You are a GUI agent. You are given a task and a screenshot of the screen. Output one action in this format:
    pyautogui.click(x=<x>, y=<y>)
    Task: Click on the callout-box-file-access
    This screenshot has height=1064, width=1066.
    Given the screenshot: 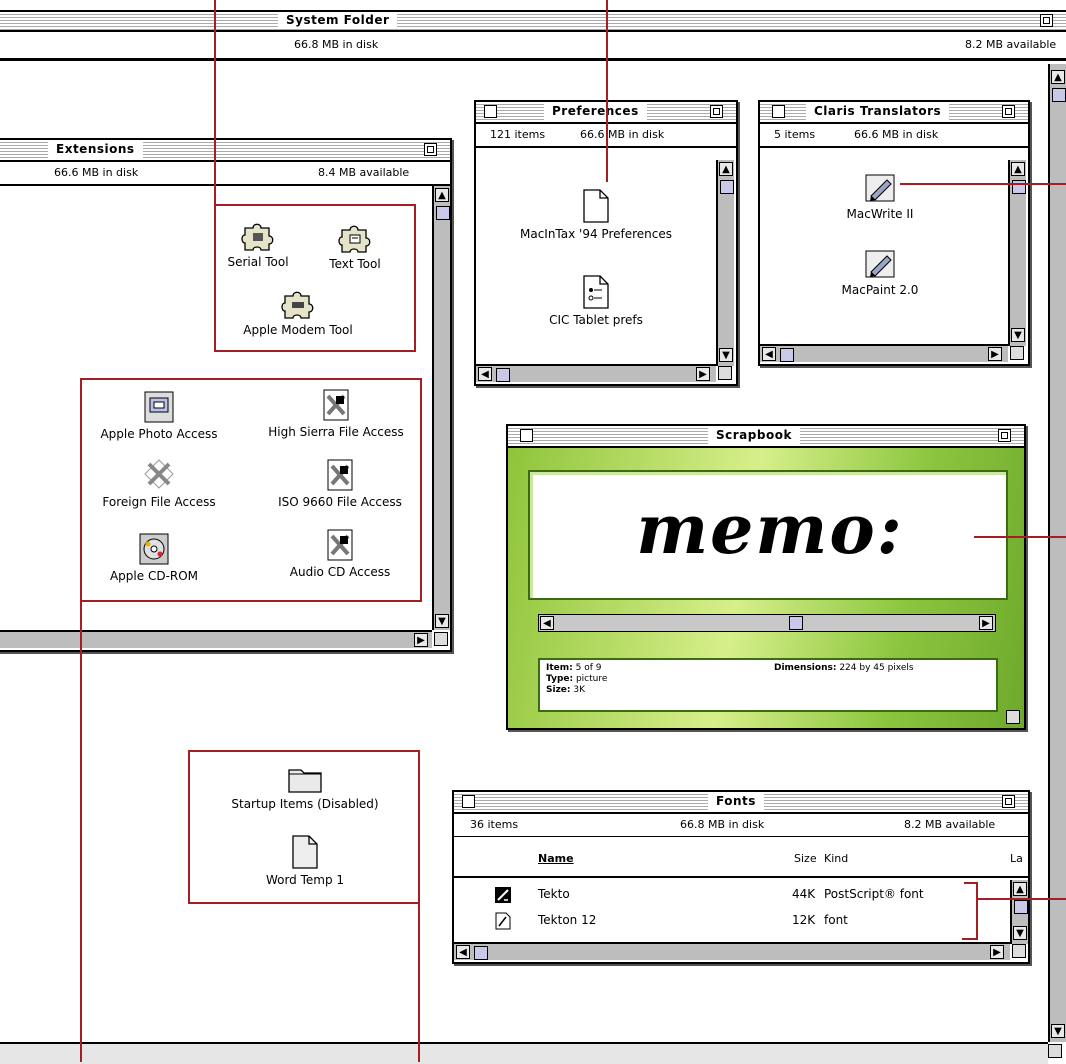 What is the action you would take?
    pyautogui.click(x=251, y=490)
    